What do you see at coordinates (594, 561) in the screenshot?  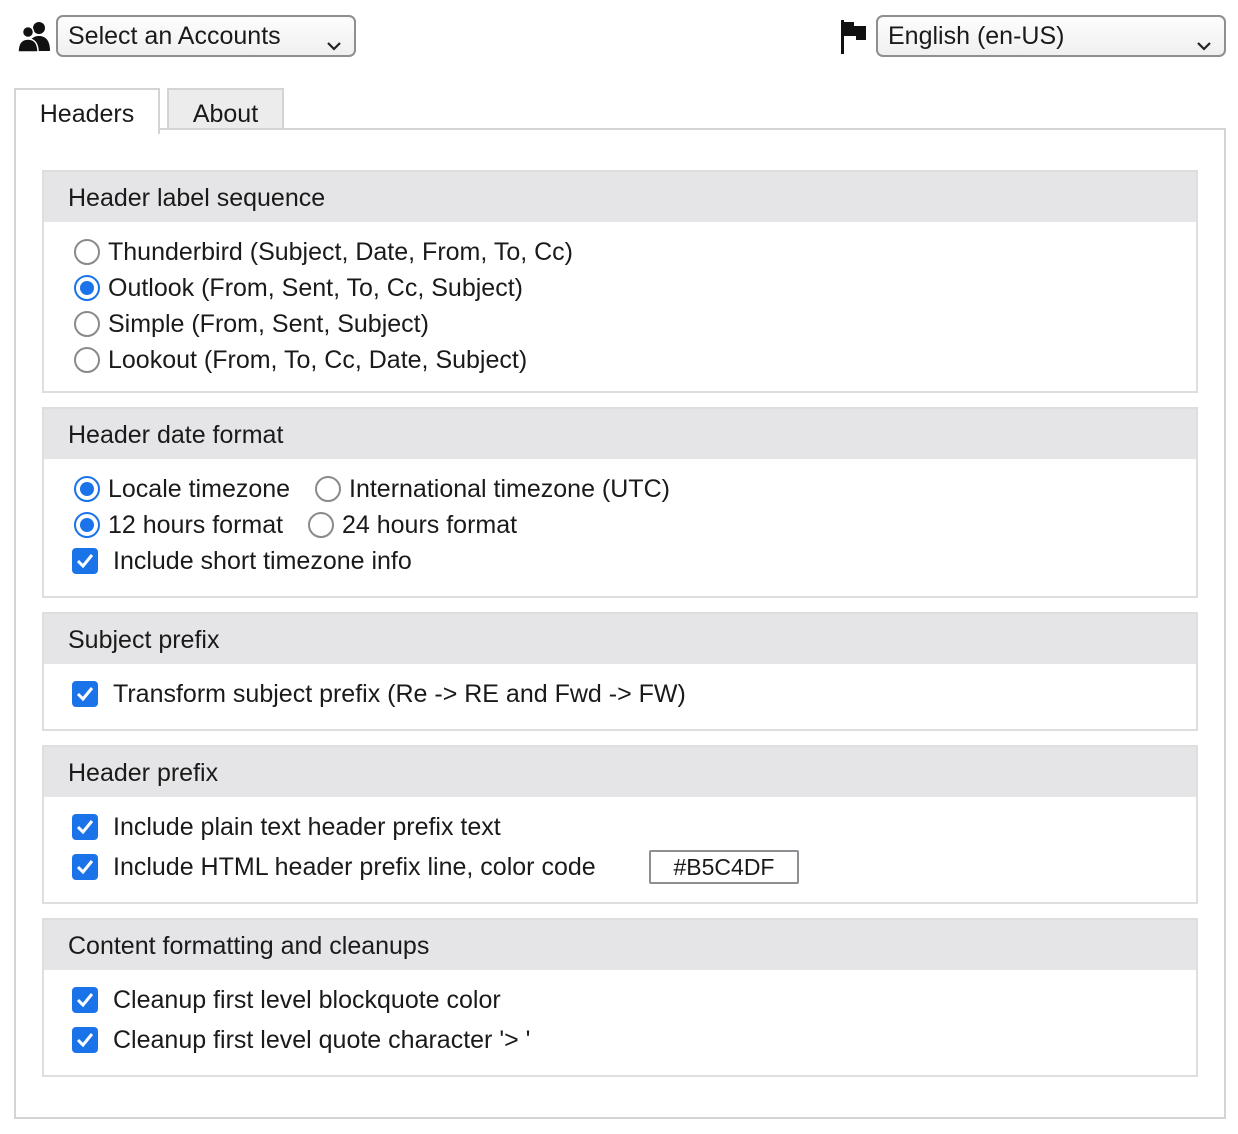 I see `short-timezone-row: Include short timezone info` at bounding box center [594, 561].